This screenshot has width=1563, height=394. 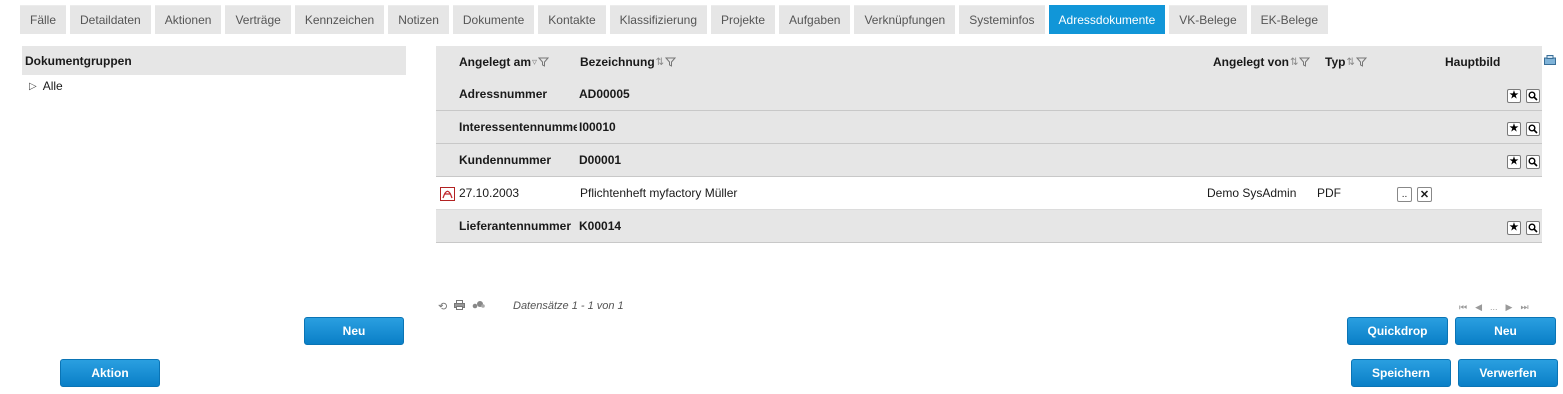 I want to click on group-row-prospect-number: Interessentennummer I00010 ★, so click(x=989, y=127).